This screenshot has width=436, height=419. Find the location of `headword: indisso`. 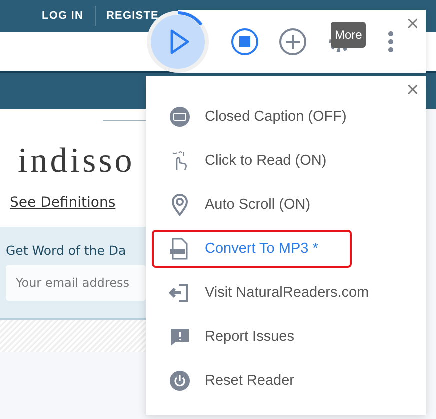

headword: indisso is located at coordinates (77, 161).